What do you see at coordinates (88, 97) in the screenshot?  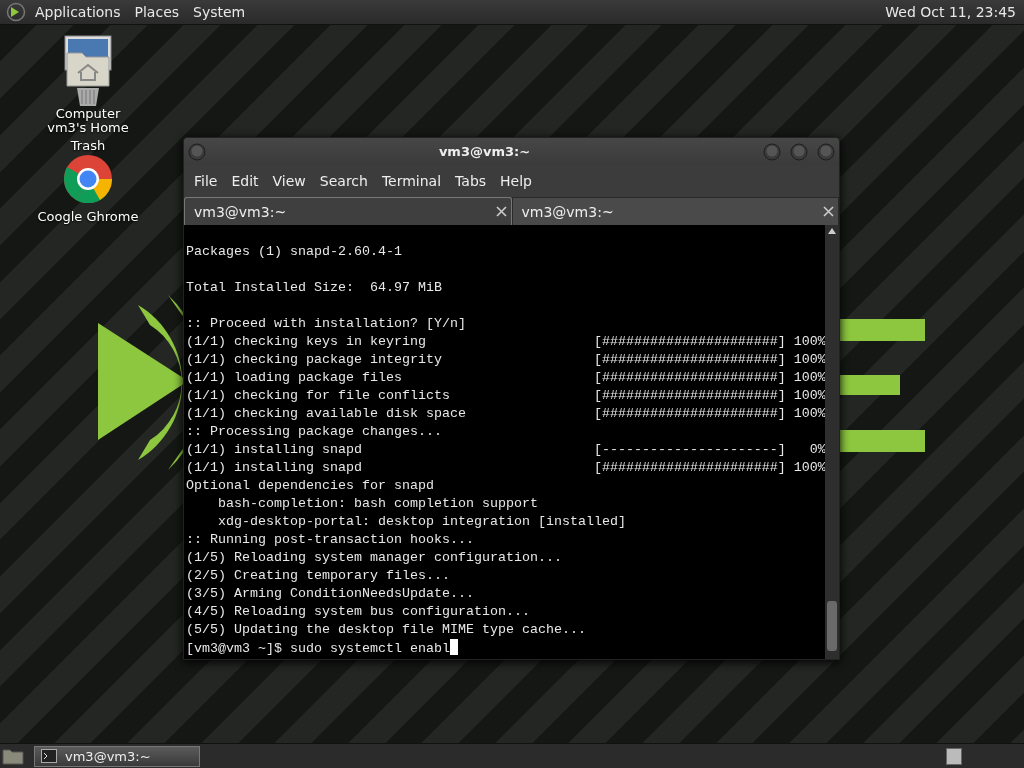 I see `trash-icon` at bounding box center [88, 97].